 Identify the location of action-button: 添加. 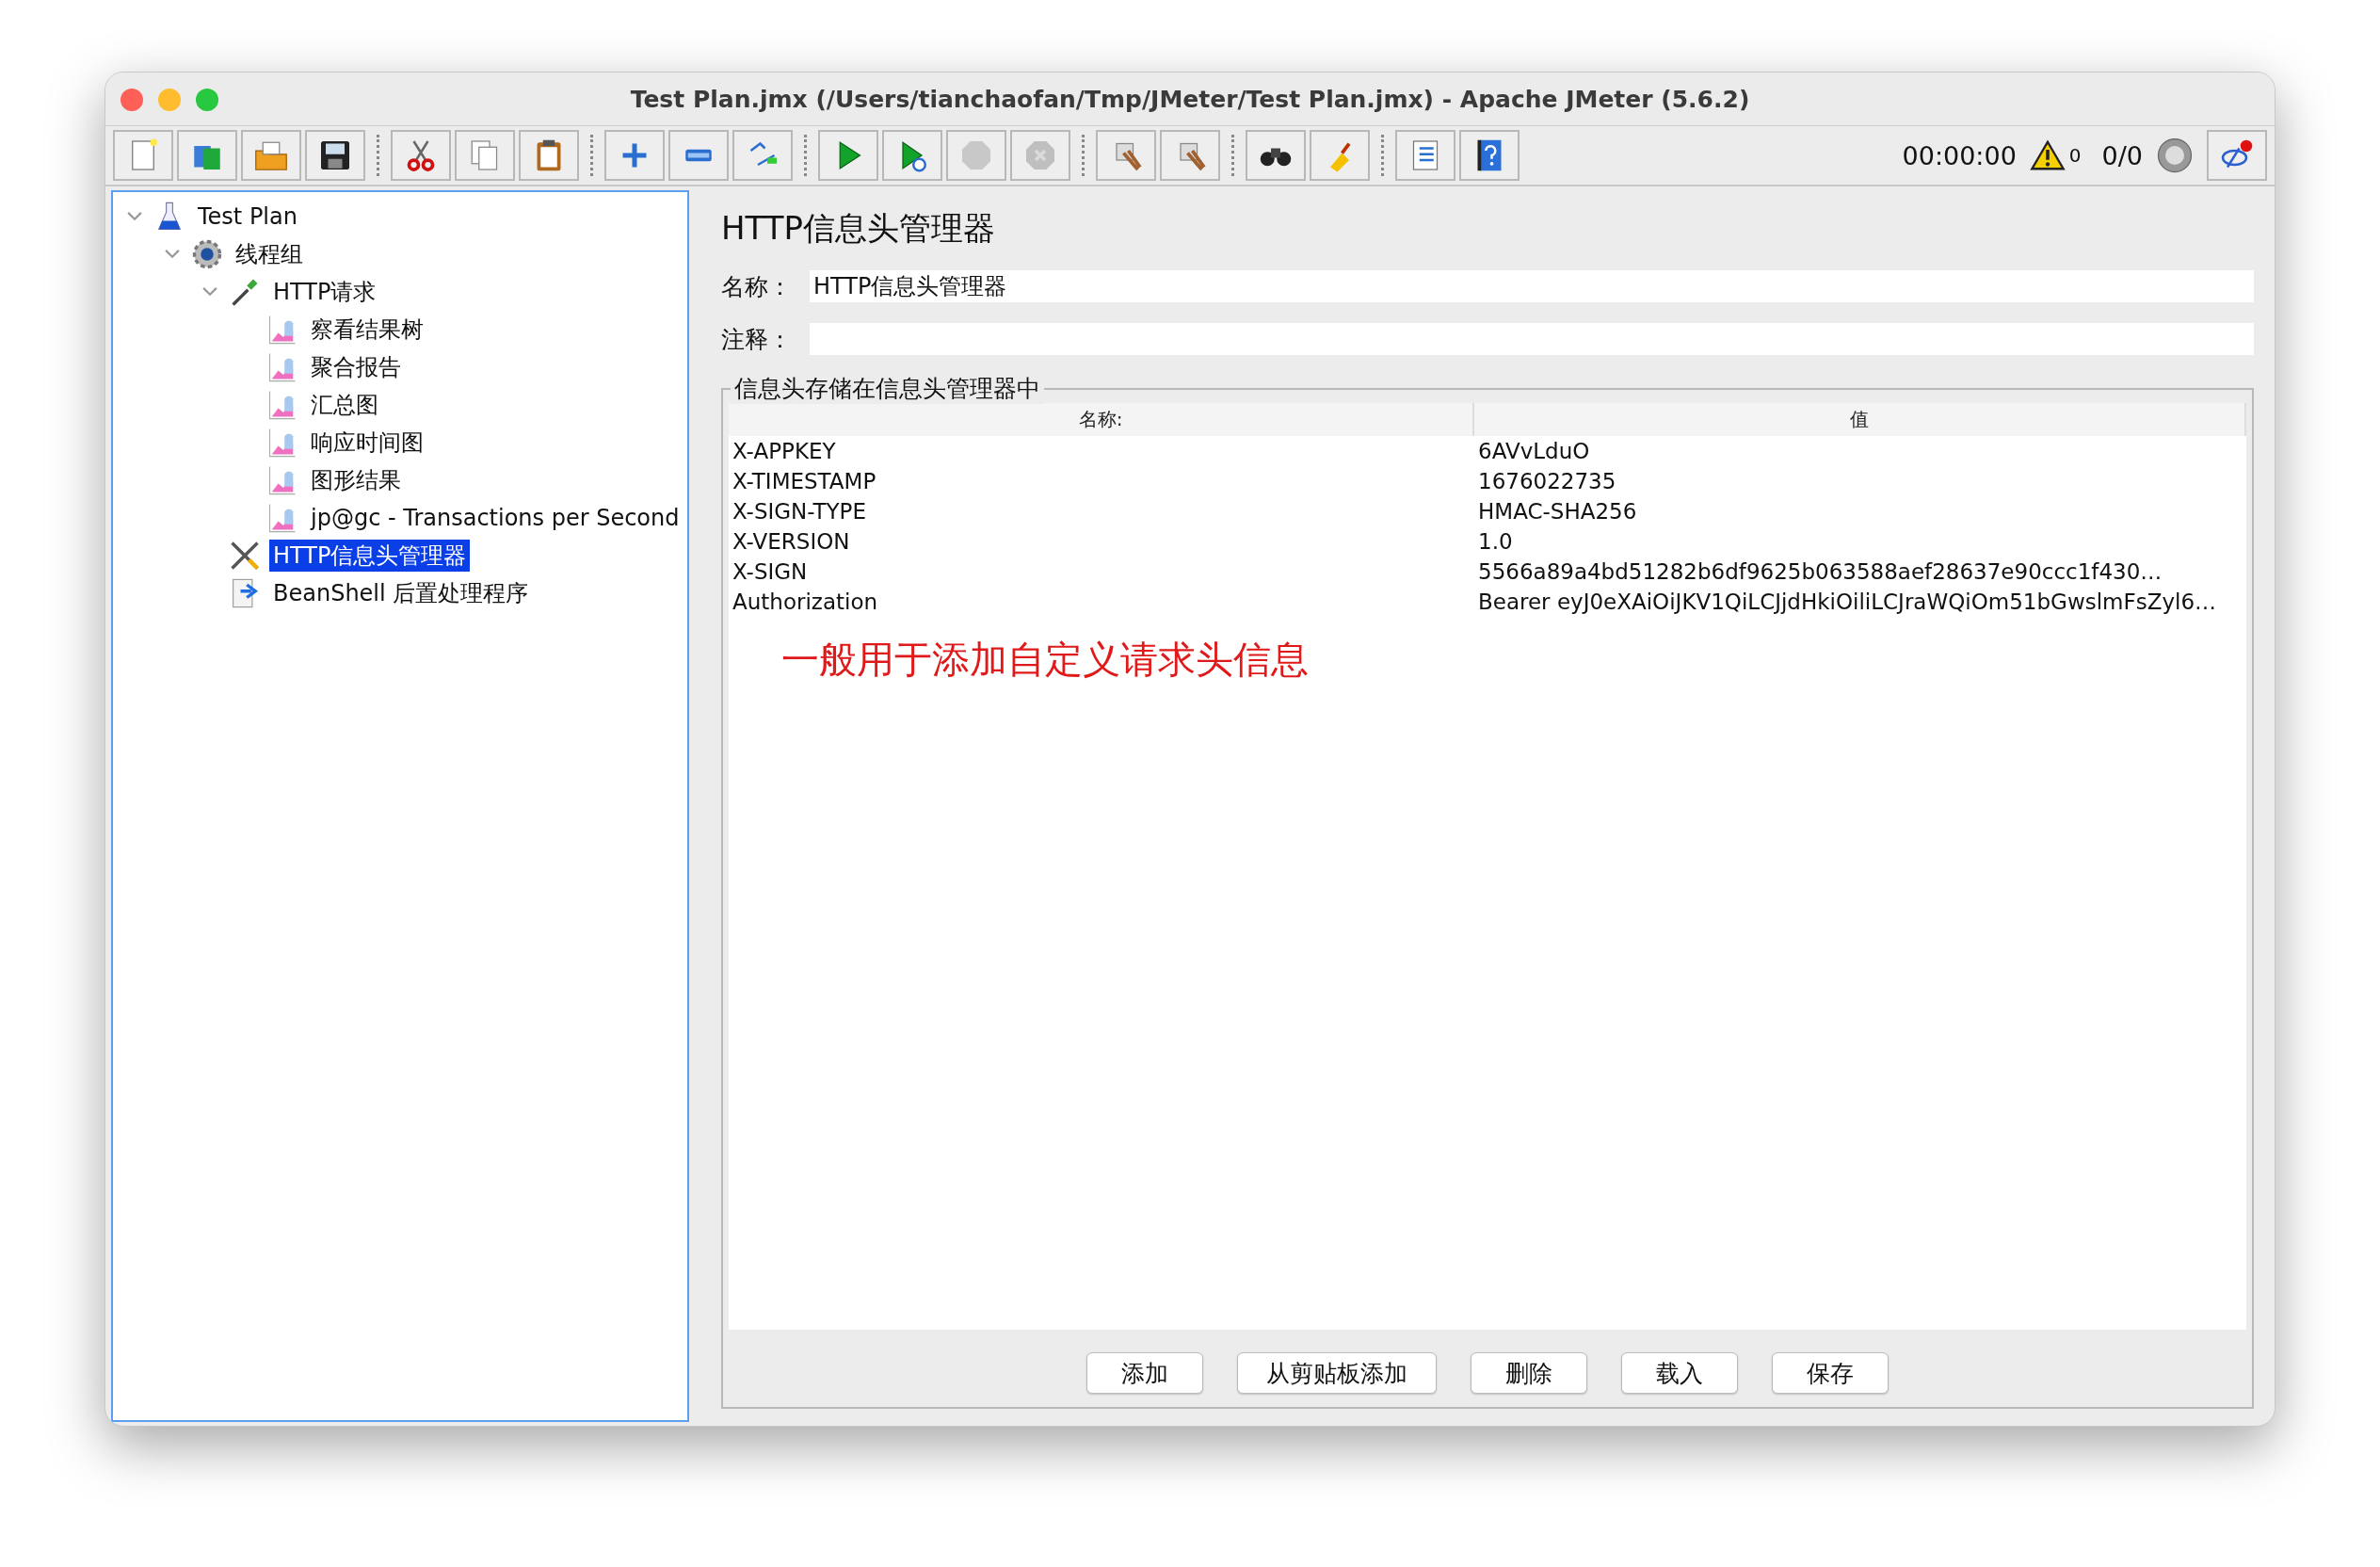
(1144, 1373).